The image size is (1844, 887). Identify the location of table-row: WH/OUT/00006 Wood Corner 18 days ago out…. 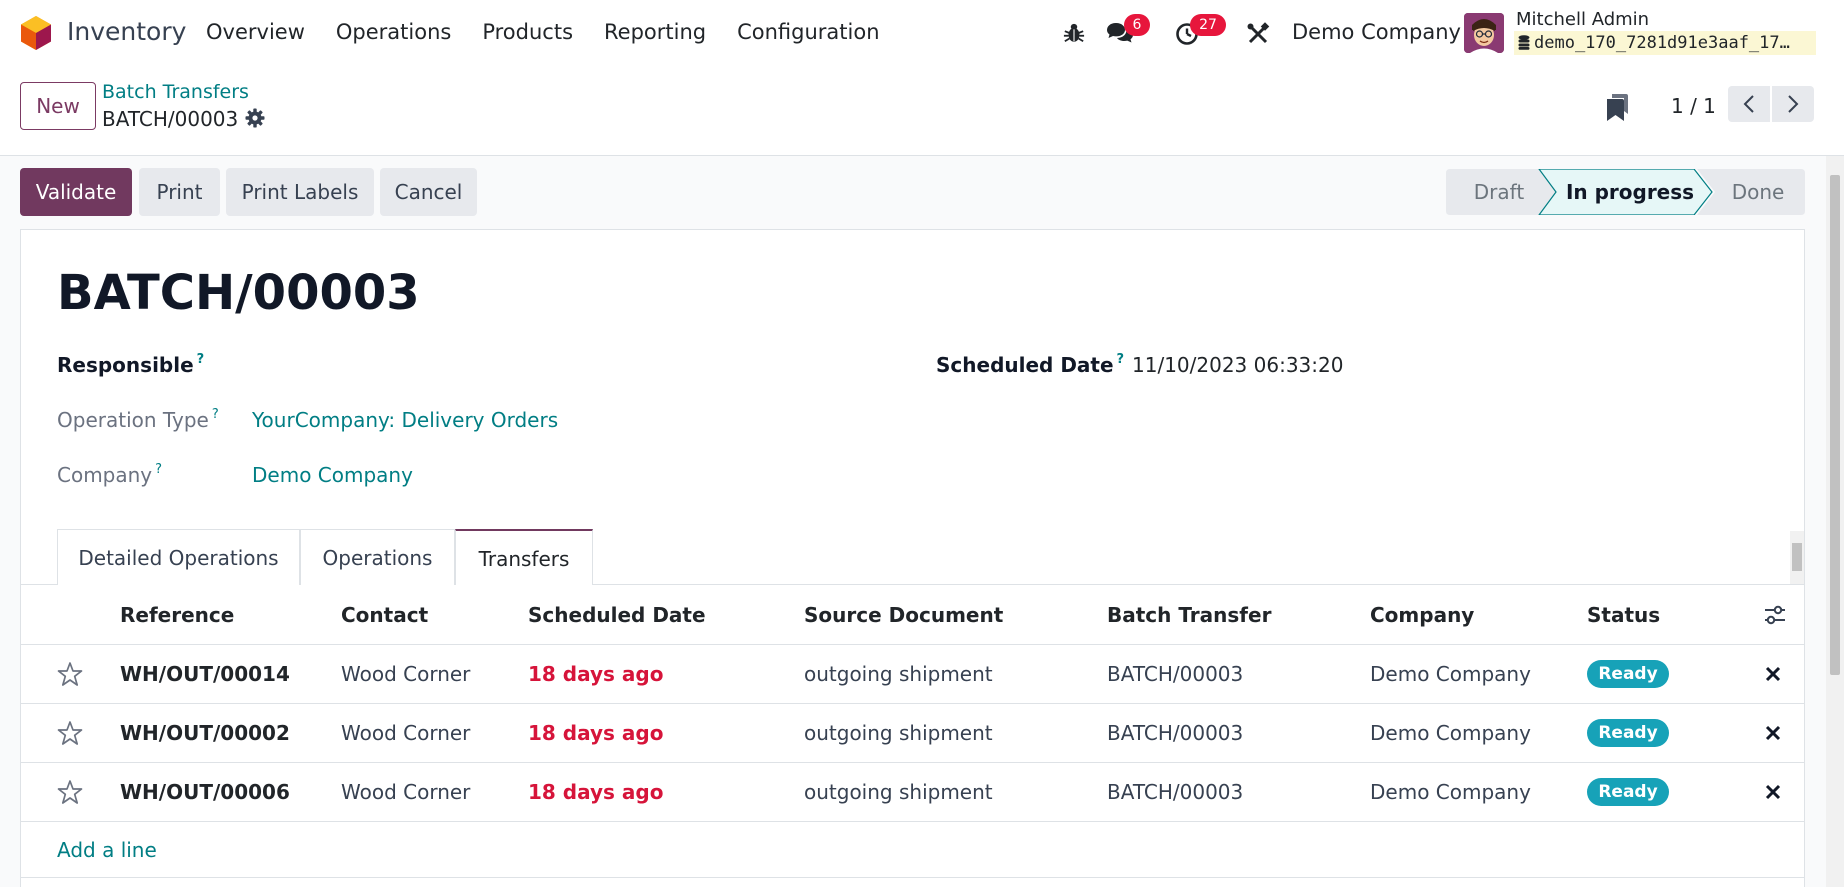
(912, 792).